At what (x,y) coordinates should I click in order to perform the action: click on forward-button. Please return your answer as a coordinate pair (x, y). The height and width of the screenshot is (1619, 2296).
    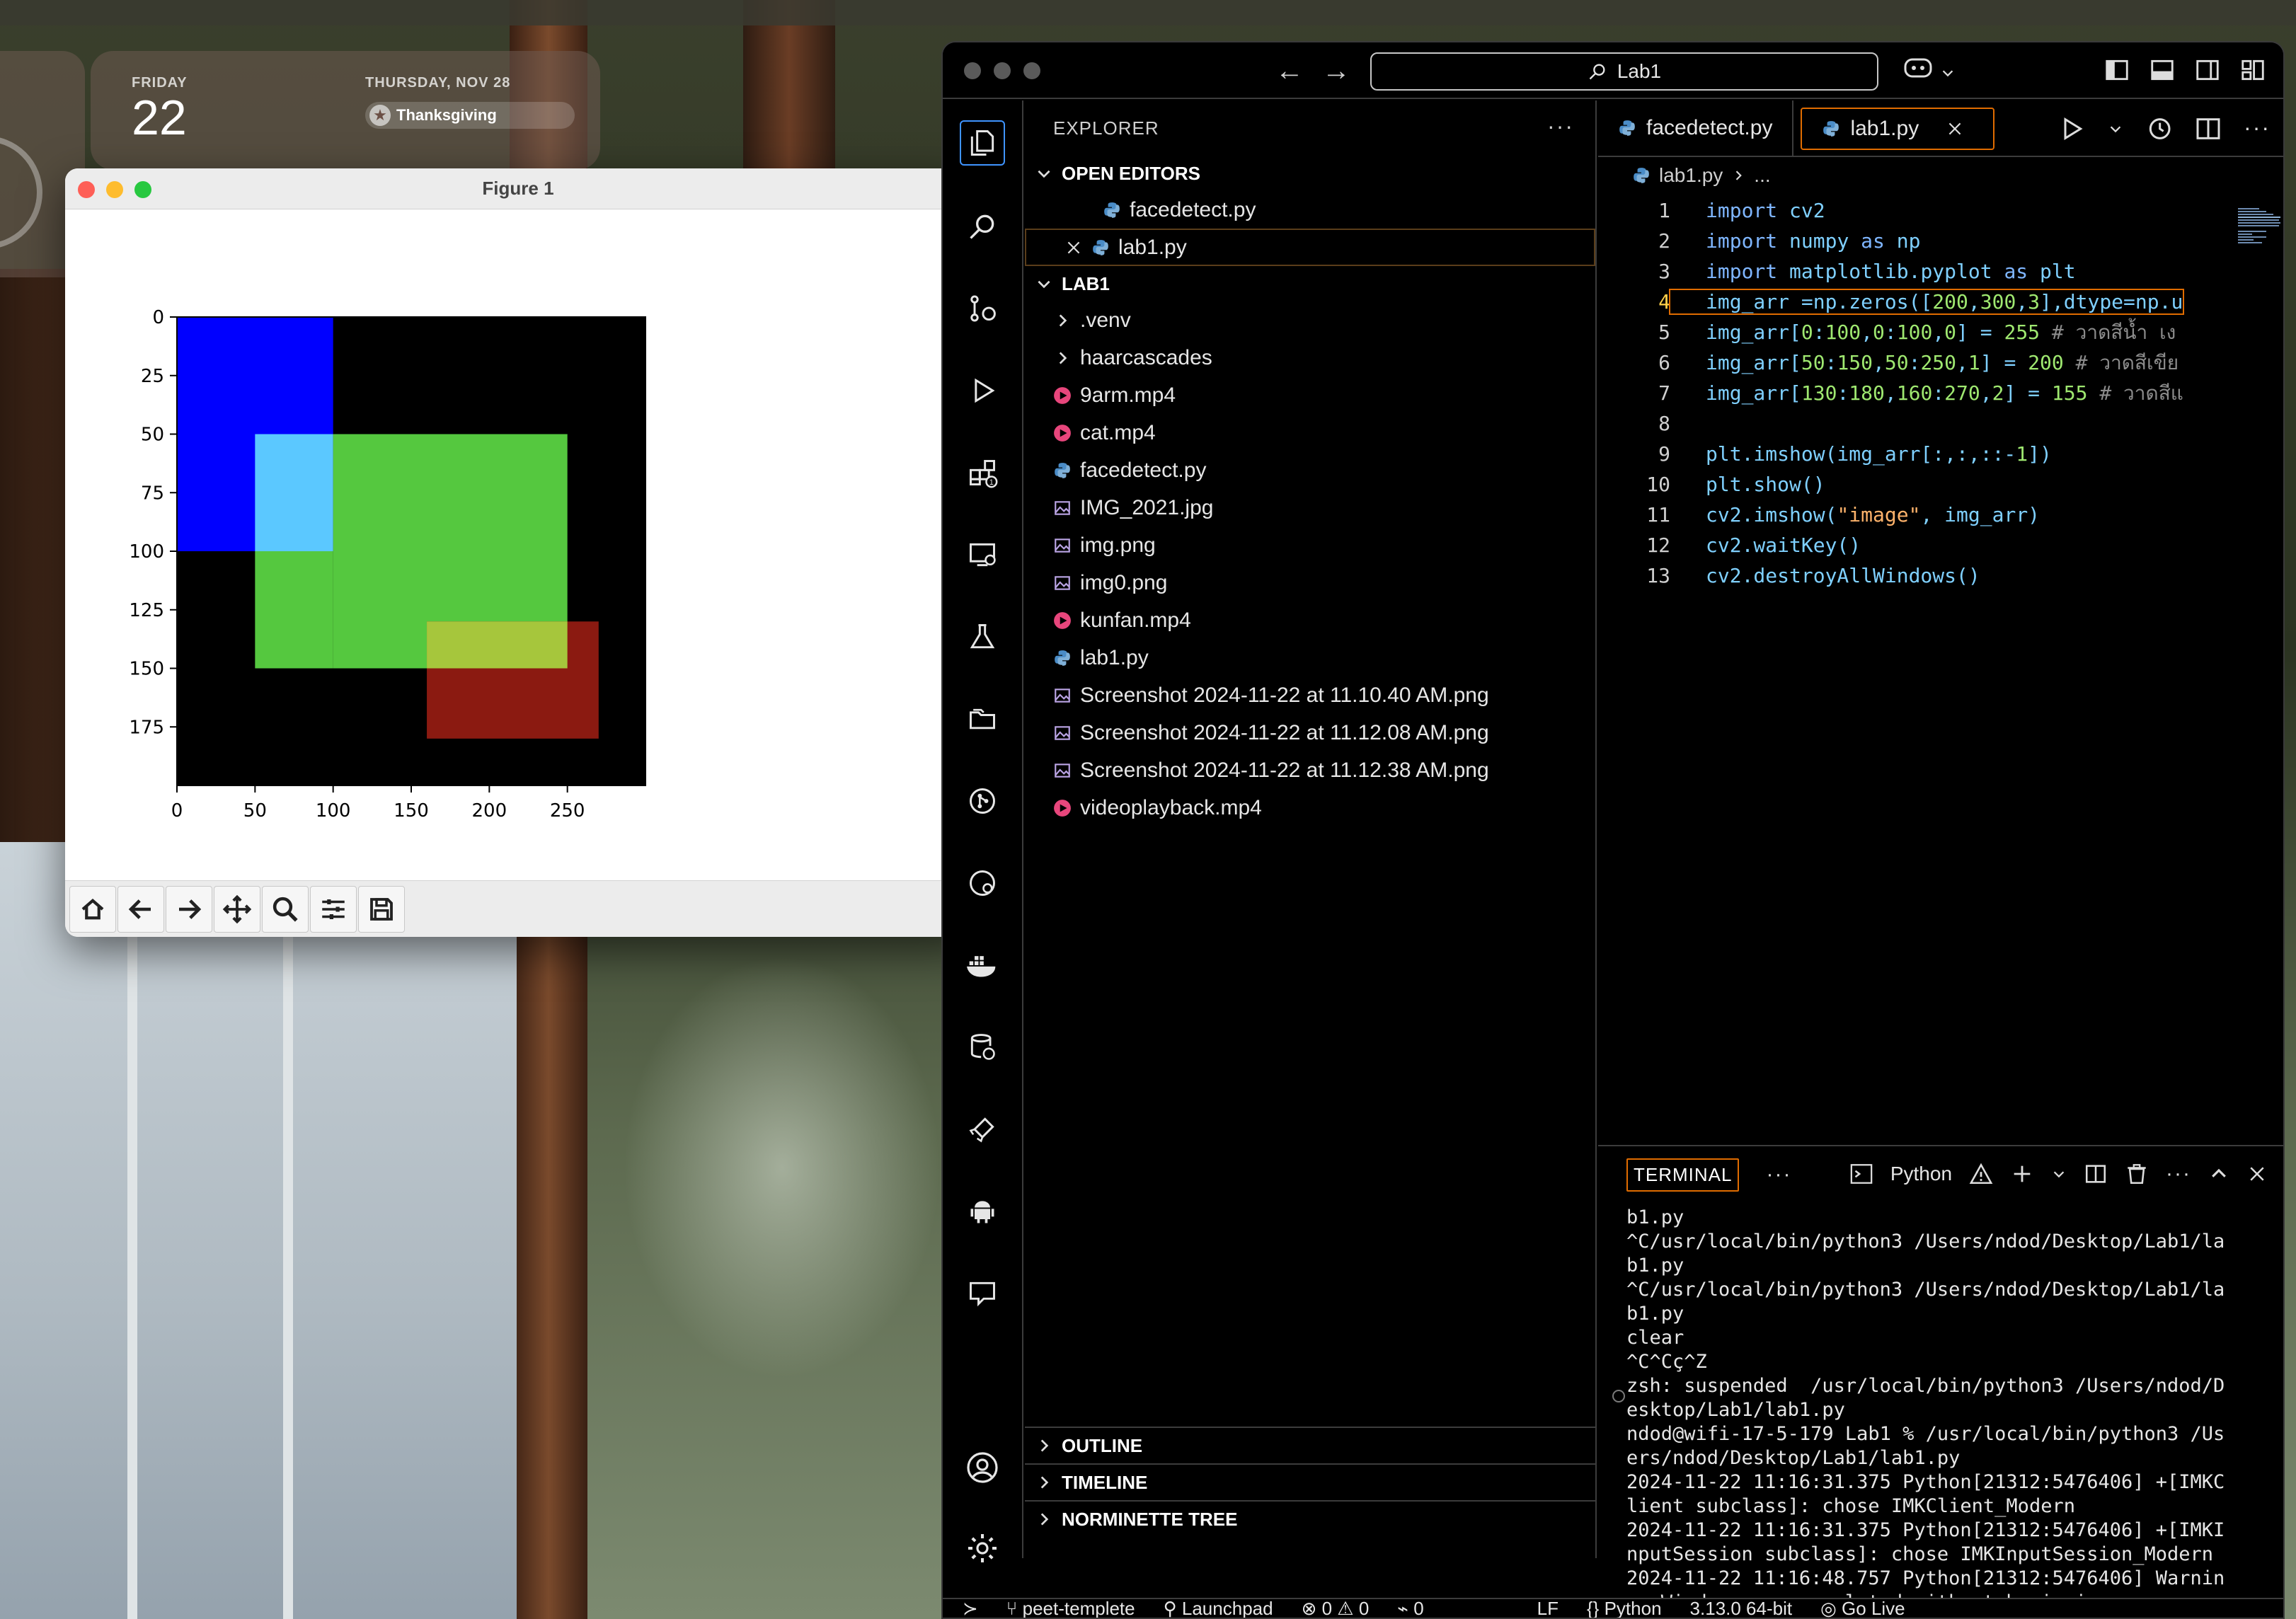
    Looking at the image, I should click on (189, 909).